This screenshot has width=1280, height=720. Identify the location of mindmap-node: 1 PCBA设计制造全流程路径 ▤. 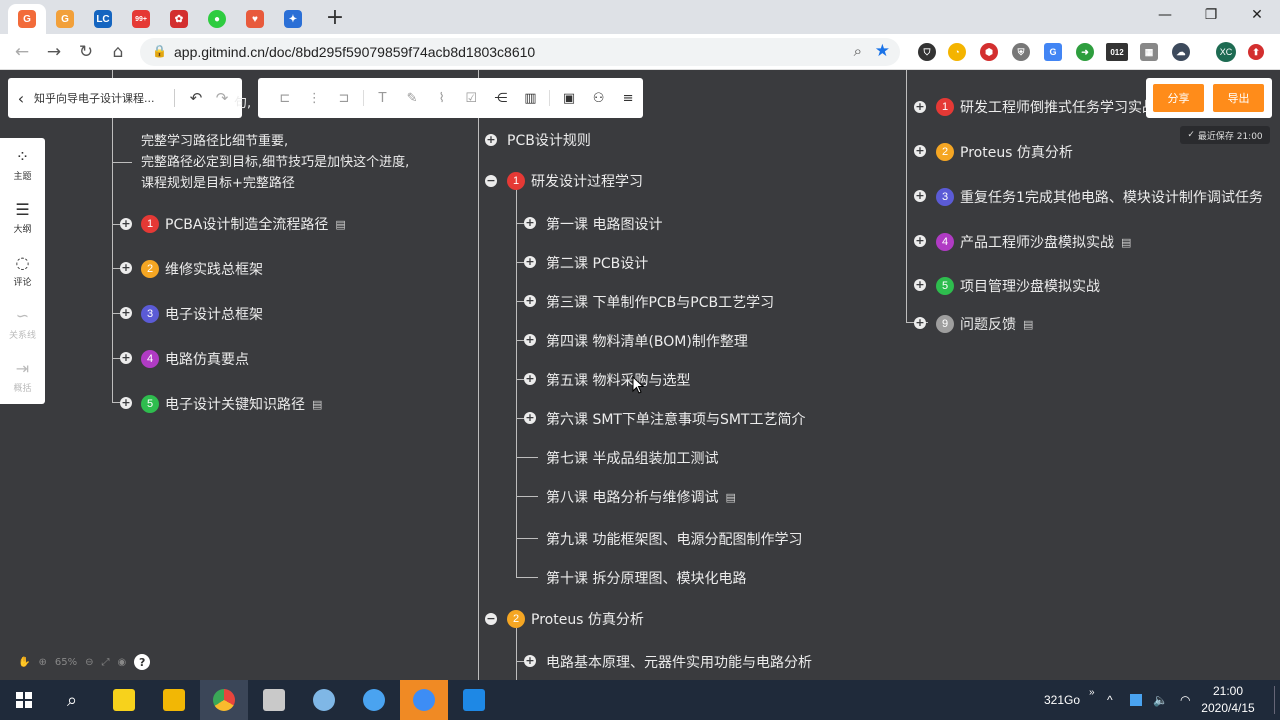
(243, 224).